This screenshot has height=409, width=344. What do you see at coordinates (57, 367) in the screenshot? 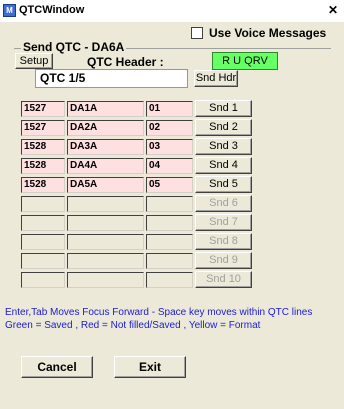
I see `cancel-button: Cancel` at bounding box center [57, 367].